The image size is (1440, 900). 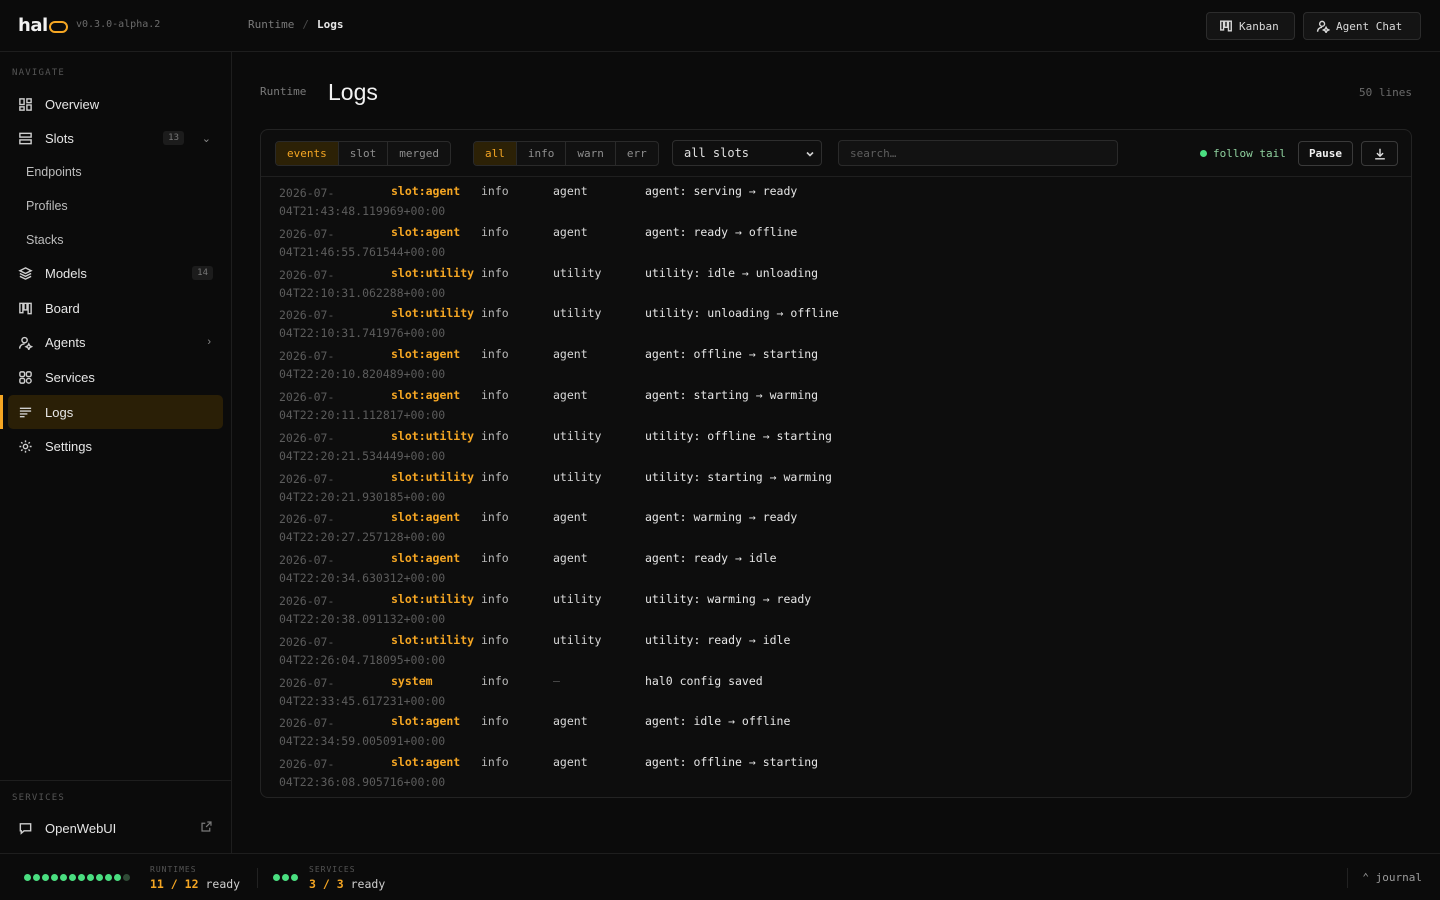 I want to click on sidebar-item-services: Services, so click(x=115, y=377).